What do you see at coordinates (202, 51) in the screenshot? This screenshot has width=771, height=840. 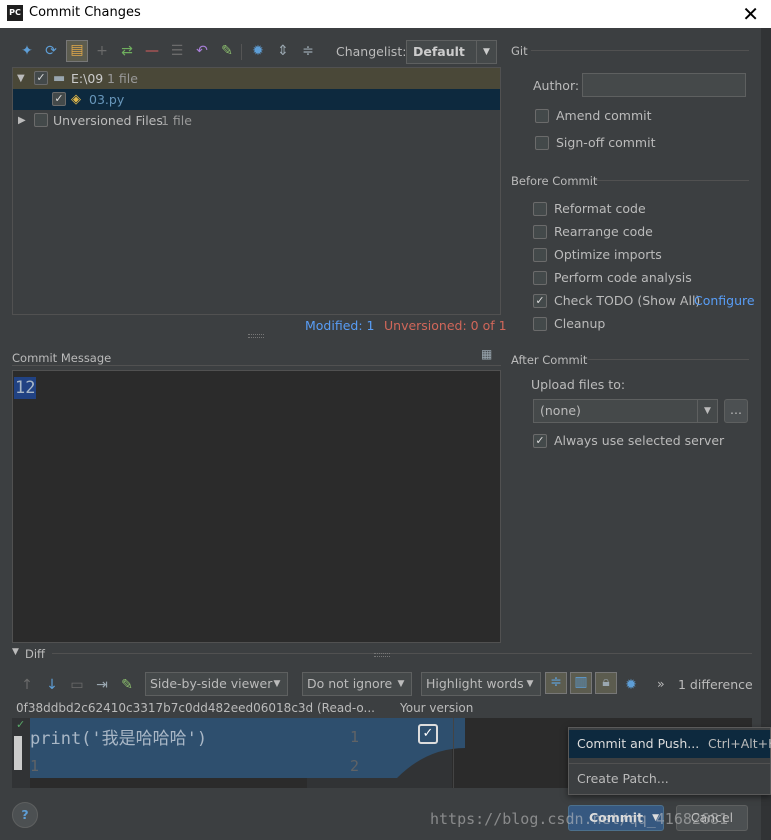 I see `rollback-icon: ↶` at bounding box center [202, 51].